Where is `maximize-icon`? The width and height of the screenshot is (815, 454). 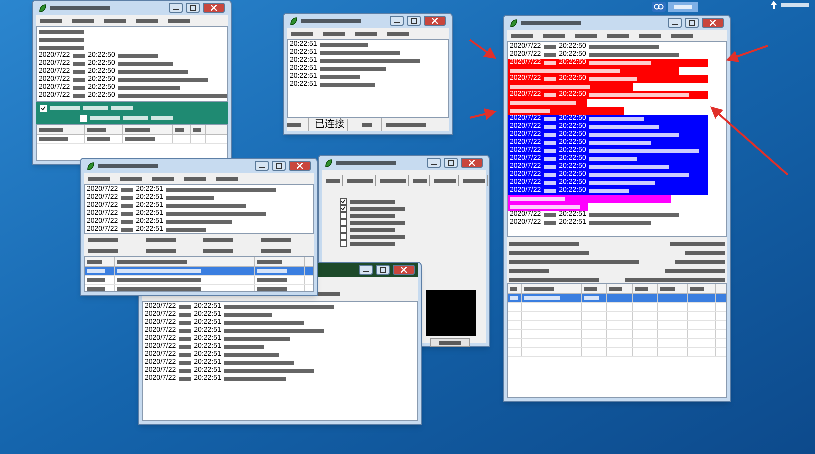 maximize-icon is located at coordinates (279, 166).